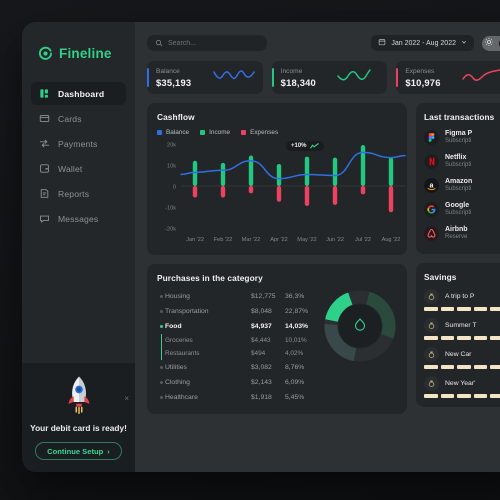  Describe the element at coordinates (261, 326) in the screenshot. I see `category-amount: $4,937` at that location.